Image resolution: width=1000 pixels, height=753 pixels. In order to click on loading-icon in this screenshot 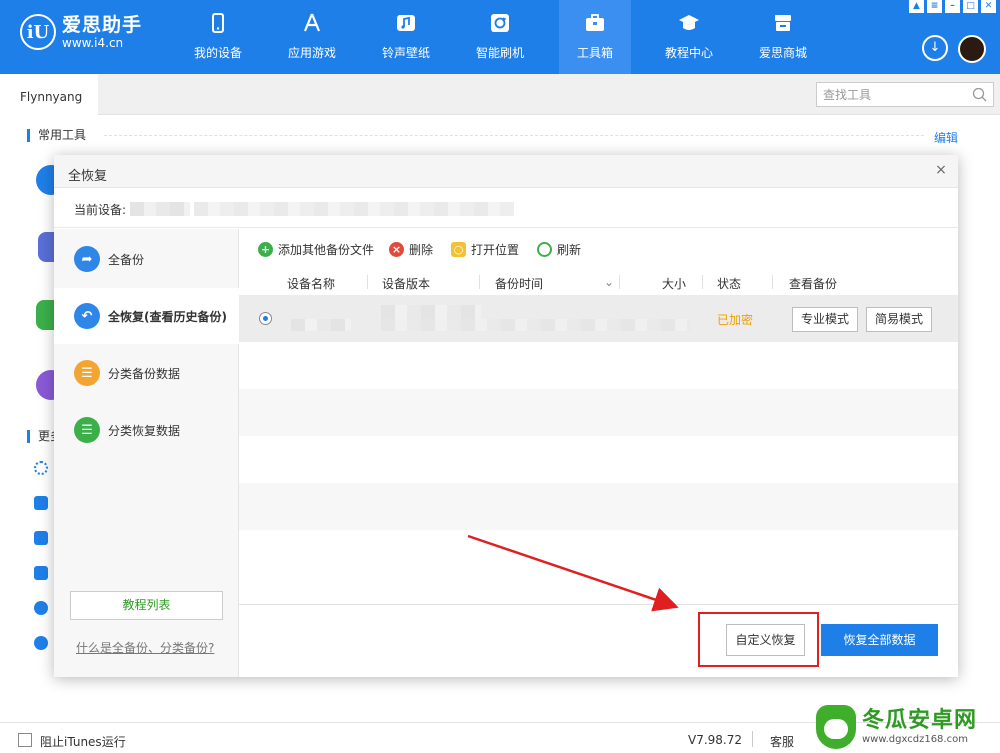, I will do `click(41, 468)`.